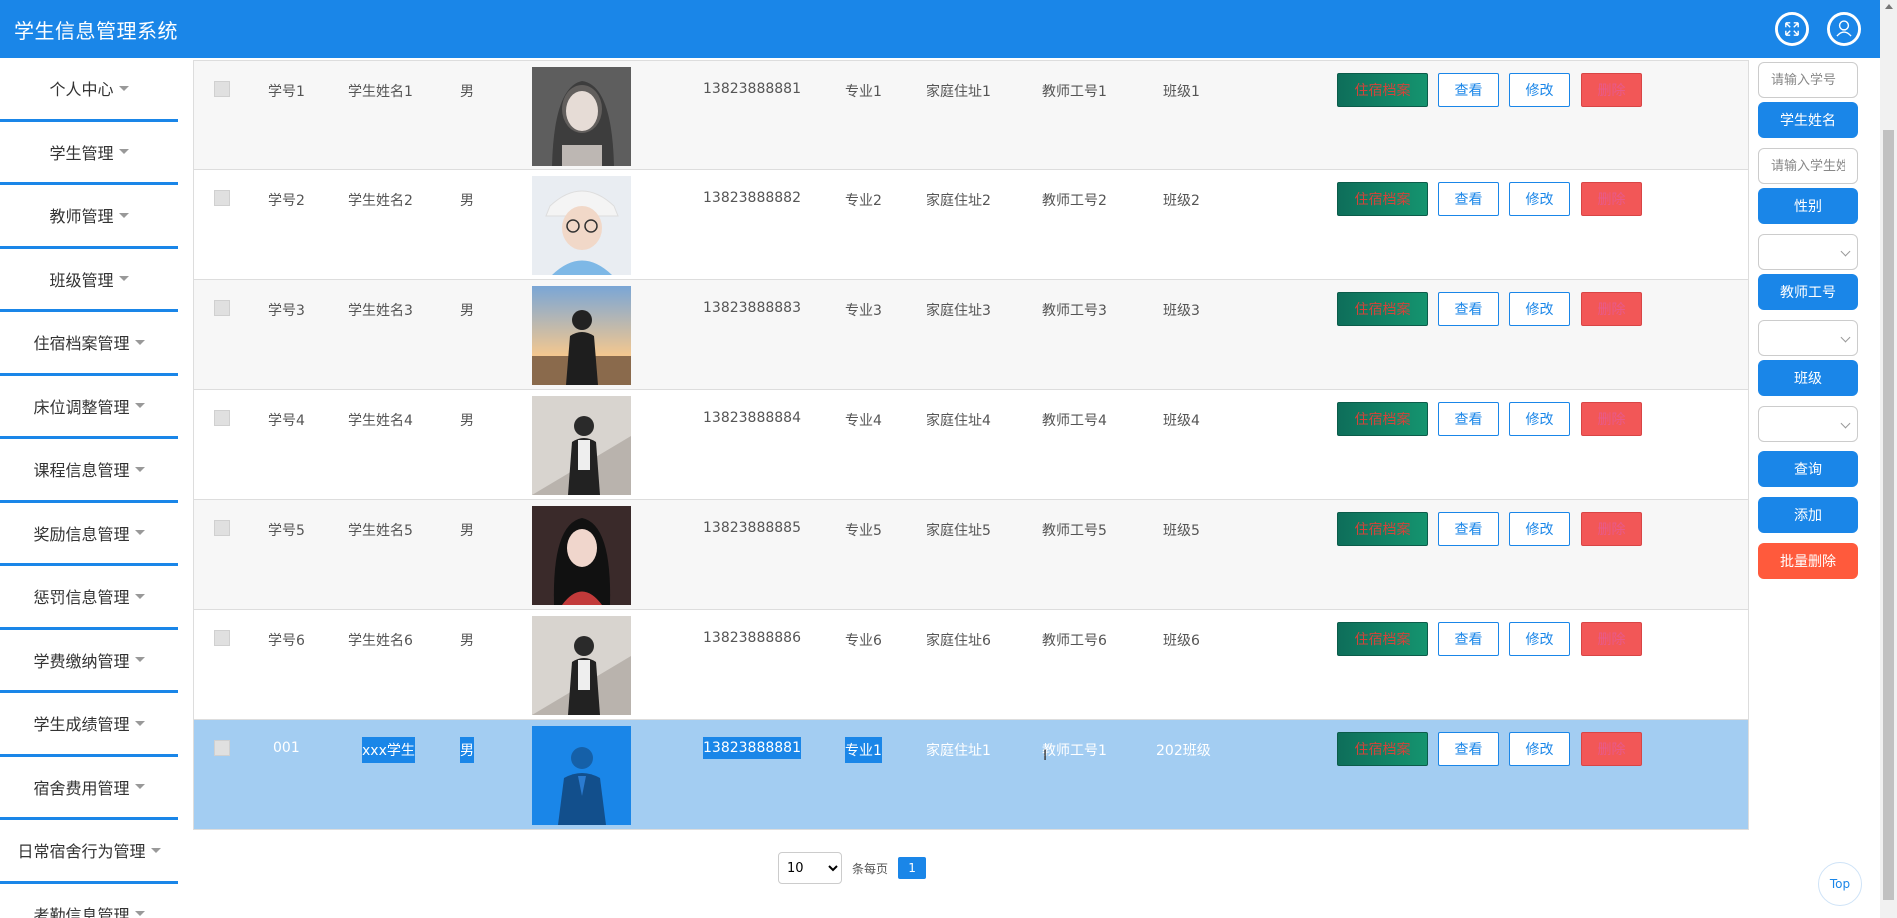 The height and width of the screenshot is (918, 1897). What do you see at coordinates (89, 534) in the screenshot?
I see `sidebar-item-reward-management: 奖励信息管理` at bounding box center [89, 534].